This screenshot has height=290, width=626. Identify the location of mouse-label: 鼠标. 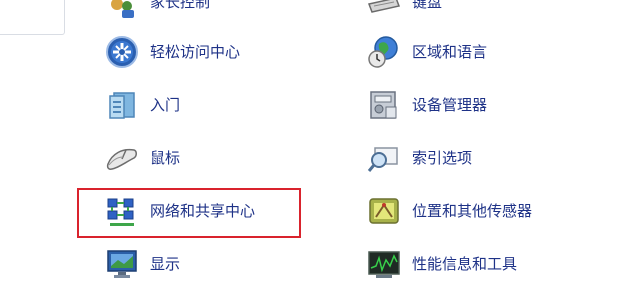
(165, 158).